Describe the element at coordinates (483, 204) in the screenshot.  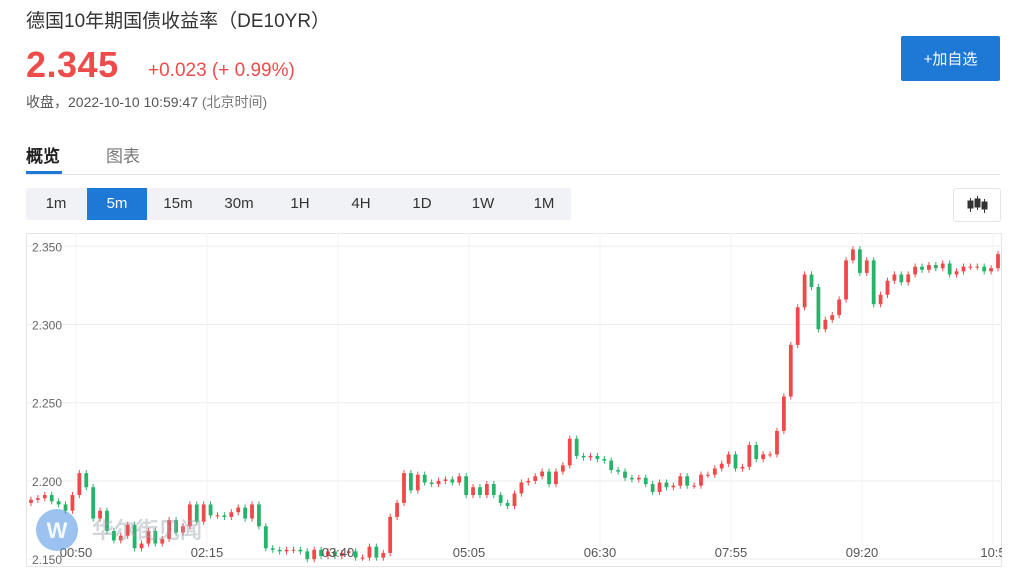
I see `interval-1w: 1W` at that location.